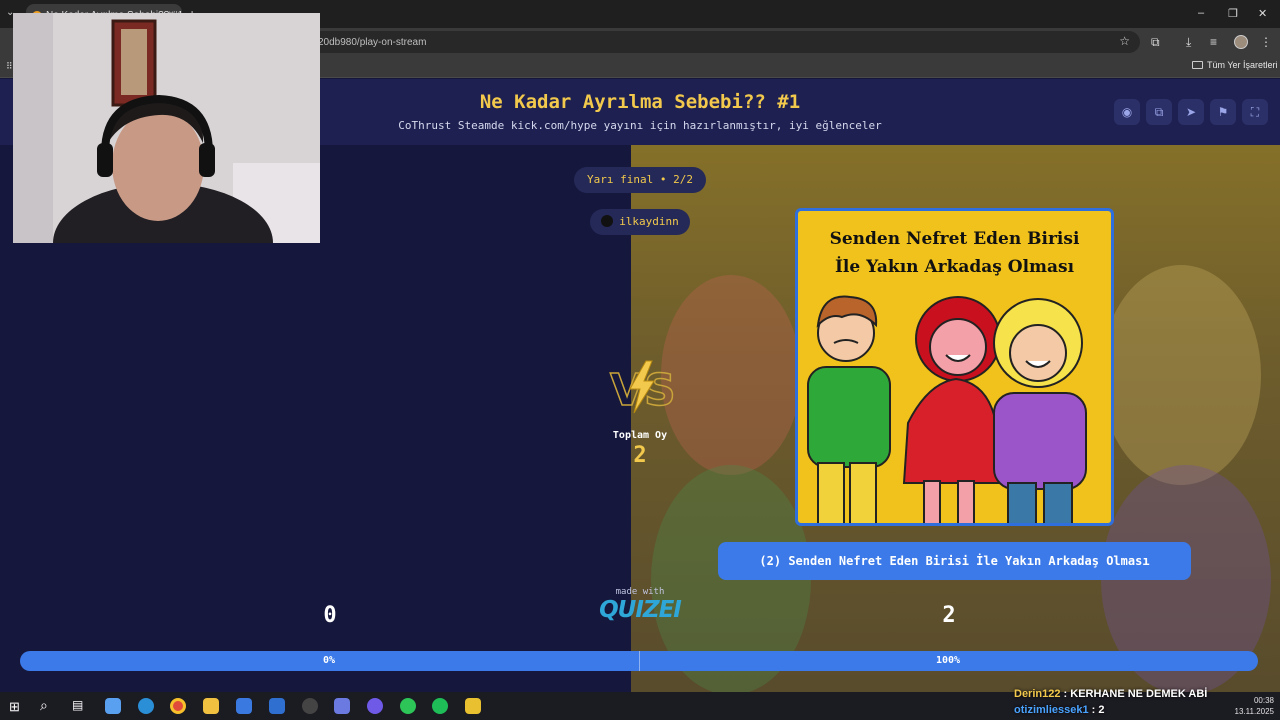 The width and height of the screenshot is (1280, 720). I want to click on profile-avatar, so click(1241, 42).